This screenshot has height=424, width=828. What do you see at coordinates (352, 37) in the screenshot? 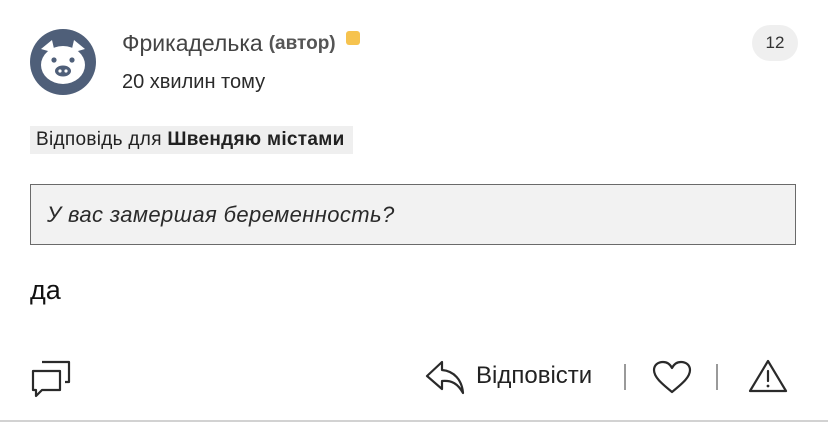
I see `status-dot` at bounding box center [352, 37].